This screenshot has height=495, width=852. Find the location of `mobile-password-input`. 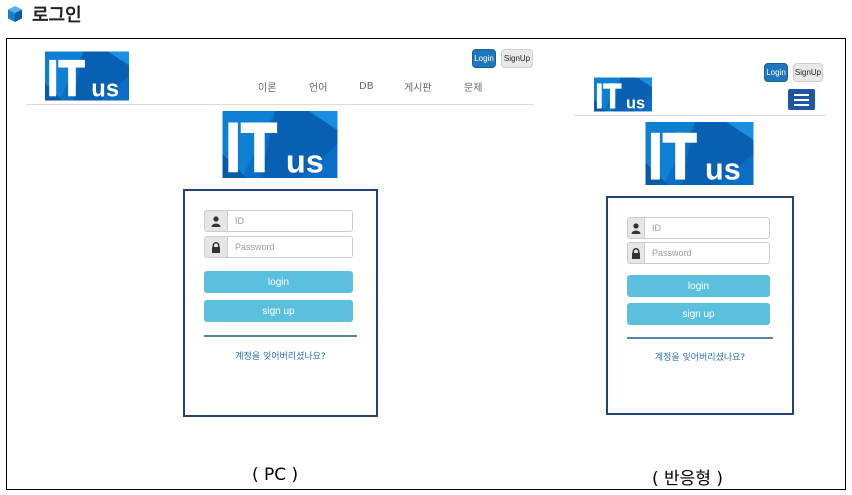

mobile-password-input is located at coordinates (707, 253).